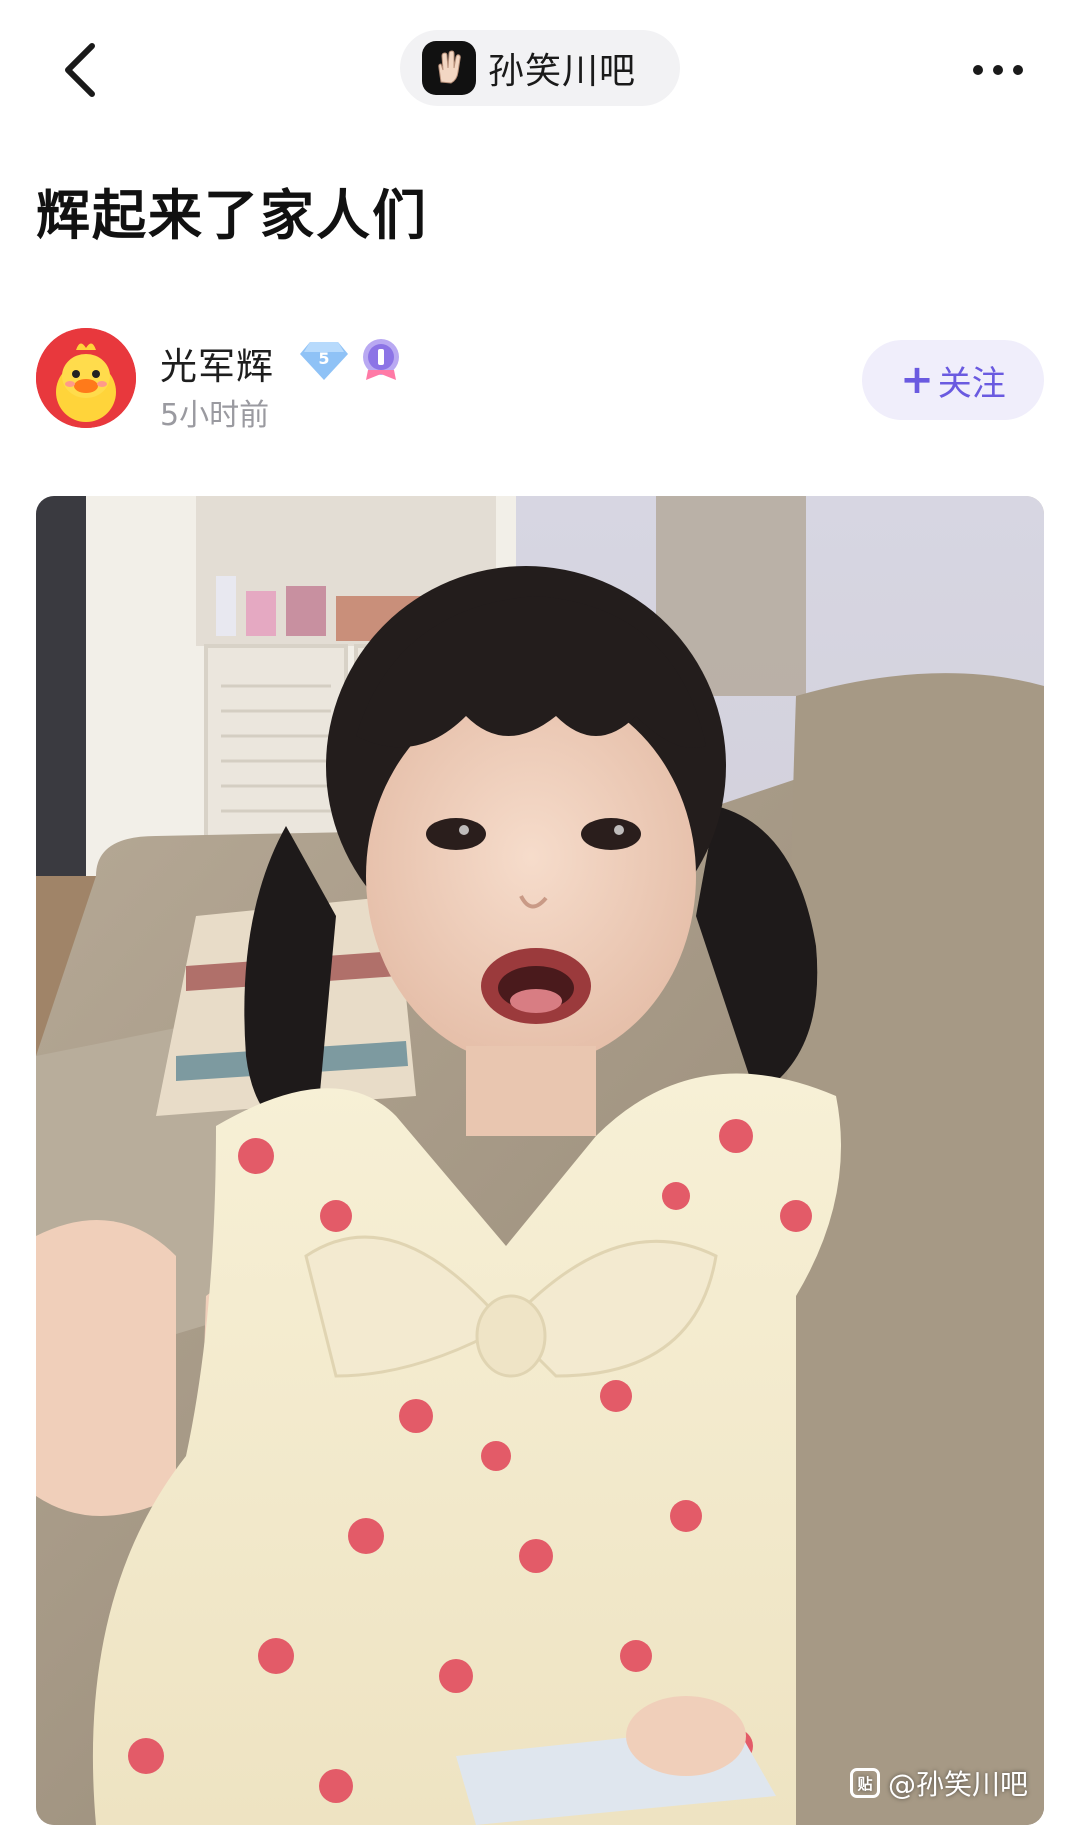  What do you see at coordinates (957, 1784) in the screenshot?
I see `watermark-text: @孙笑川吧` at bounding box center [957, 1784].